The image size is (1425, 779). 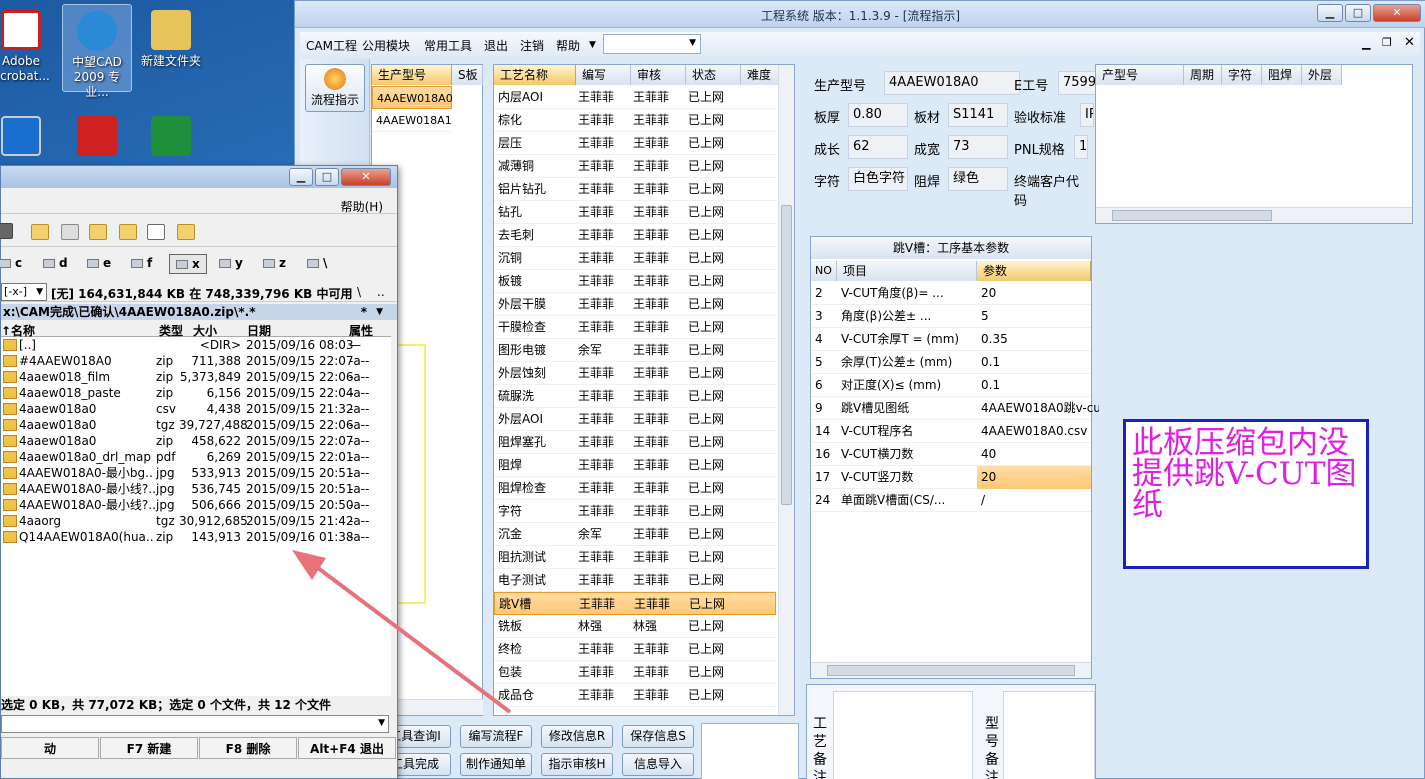 I want to click on drive-button: y, so click(x=232, y=264).